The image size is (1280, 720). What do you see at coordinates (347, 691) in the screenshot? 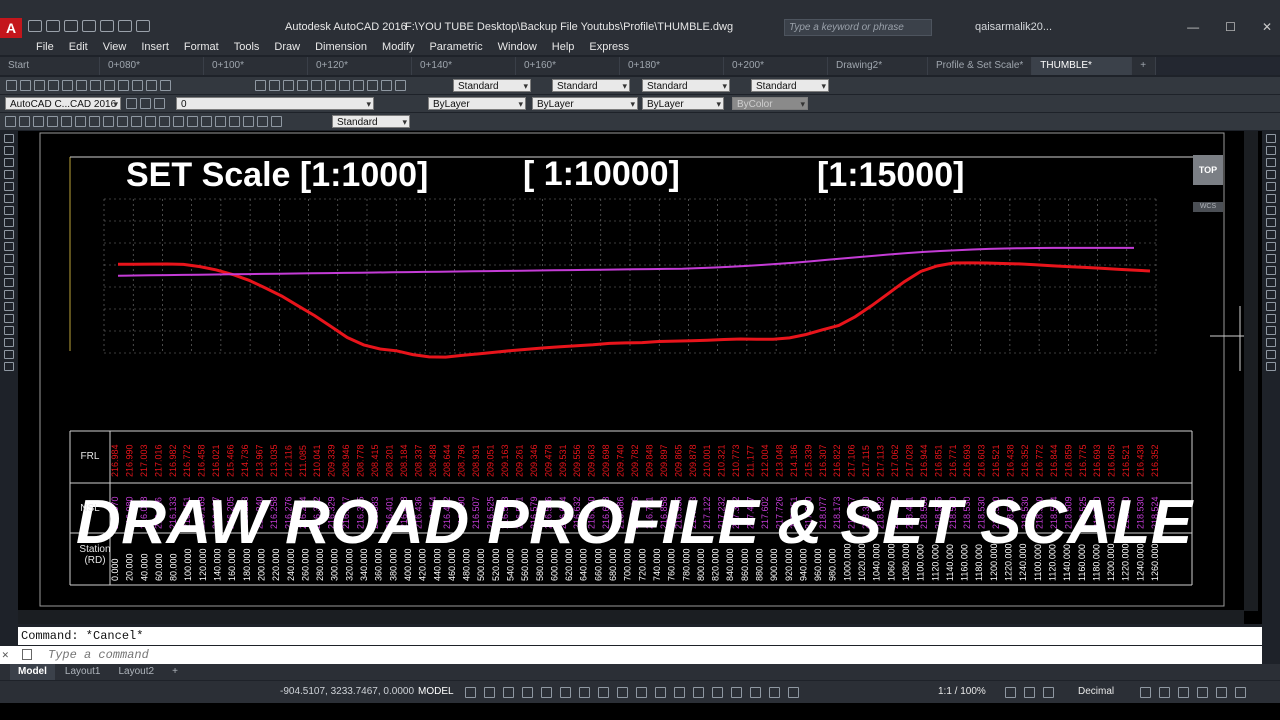
I see `cursor-coordinates: -904.5107, 3233.7467, 0.0000` at bounding box center [347, 691].